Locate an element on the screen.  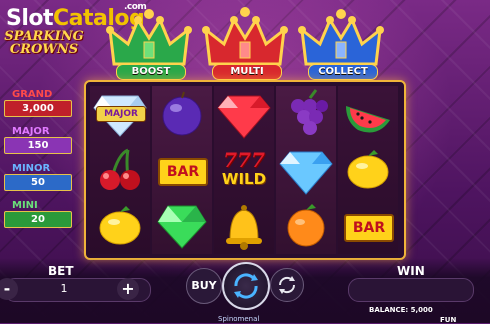
boost-label: BOOST is located at coordinates (151, 72).